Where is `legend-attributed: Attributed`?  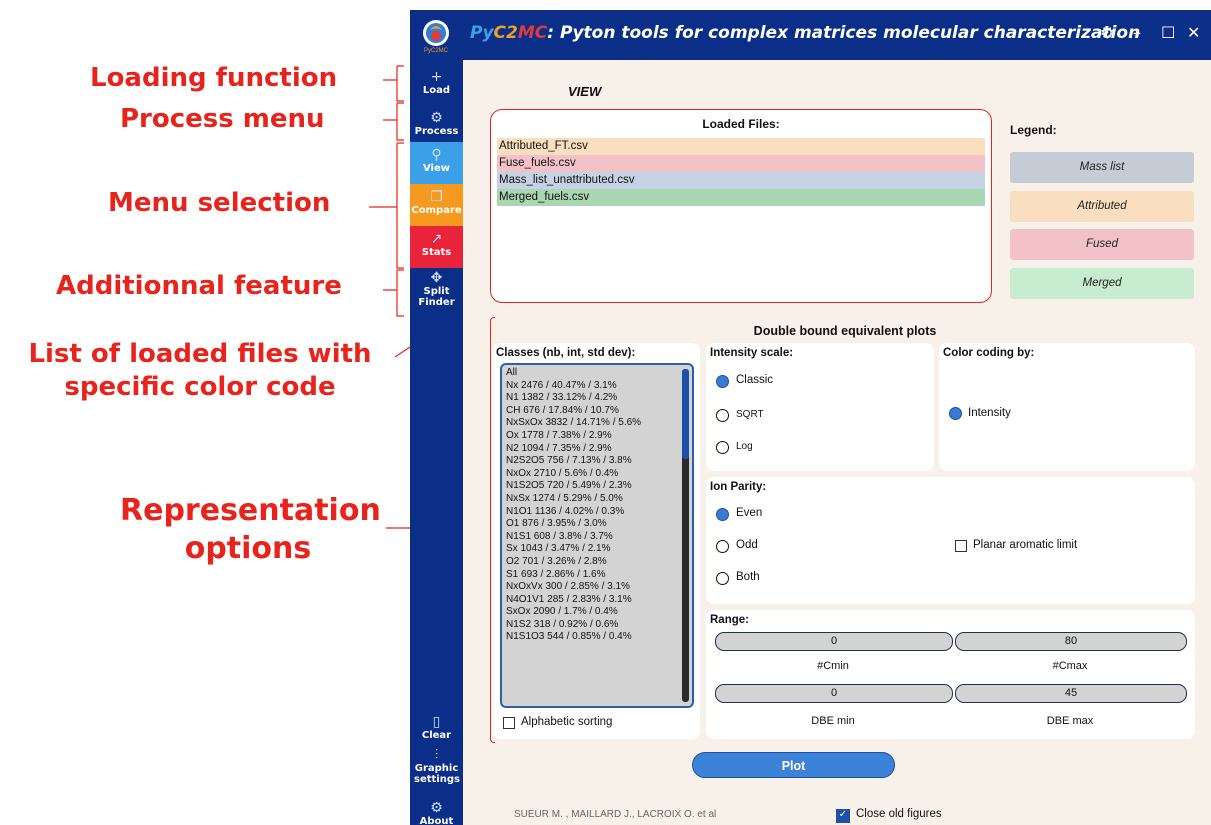 legend-attributed: Attributed is located at coordinates (1102, 206).